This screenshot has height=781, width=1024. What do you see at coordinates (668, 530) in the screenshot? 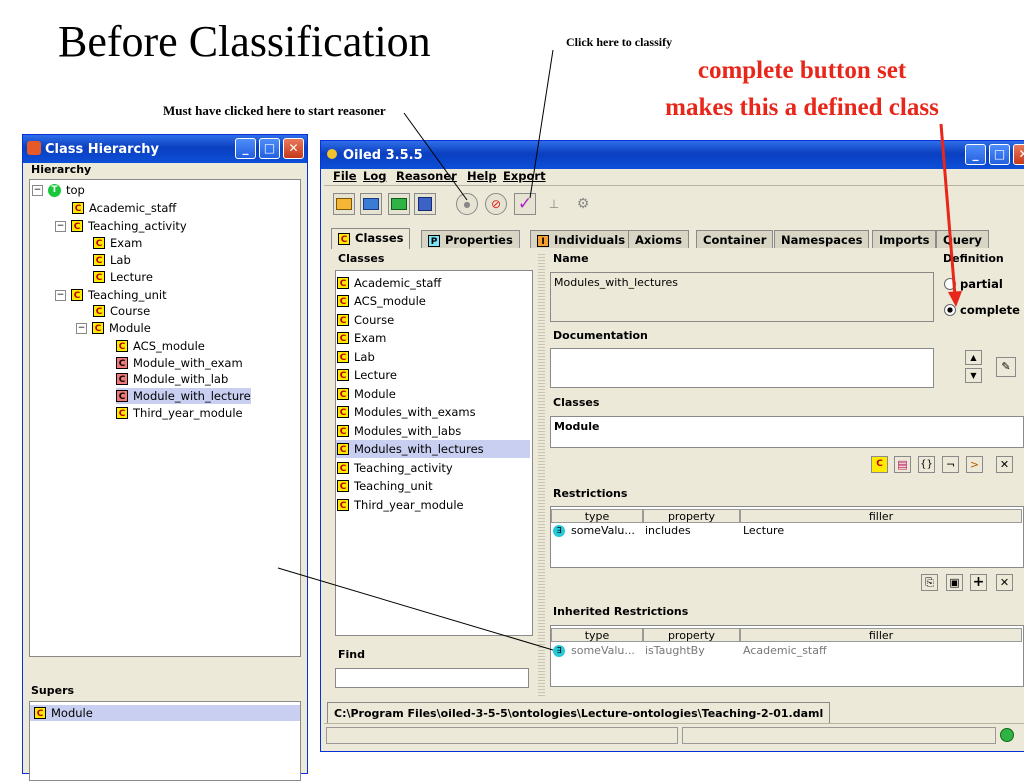
I see `table-row: ∃ someValu... includes Lecture` at bounding box center [668, 530].